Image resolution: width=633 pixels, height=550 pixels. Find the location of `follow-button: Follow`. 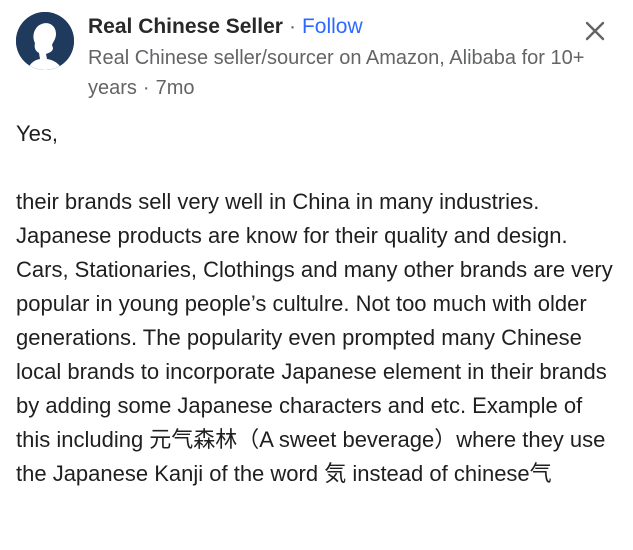

follow-button: Follow is located at coordinates (332, 26).